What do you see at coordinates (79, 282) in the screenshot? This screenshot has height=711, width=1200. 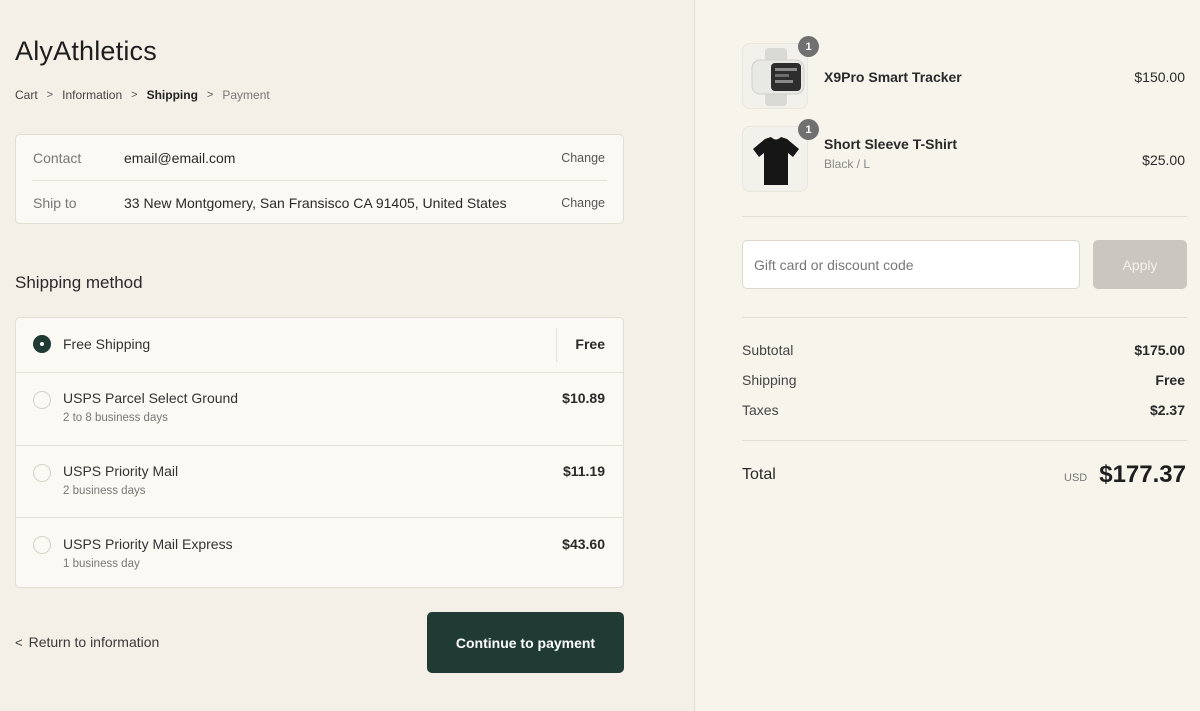 I see `shipping-method-title: Shipping method` at bounding box center [79, 282].